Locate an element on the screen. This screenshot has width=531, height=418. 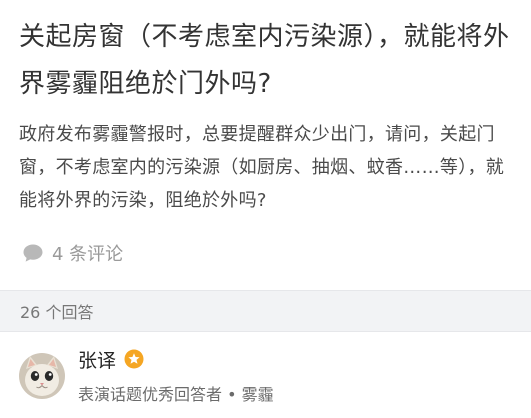
answer-author-block: 张译 表演话题优秀回答者 • 雾霾 is located at coordinates (146, 375).